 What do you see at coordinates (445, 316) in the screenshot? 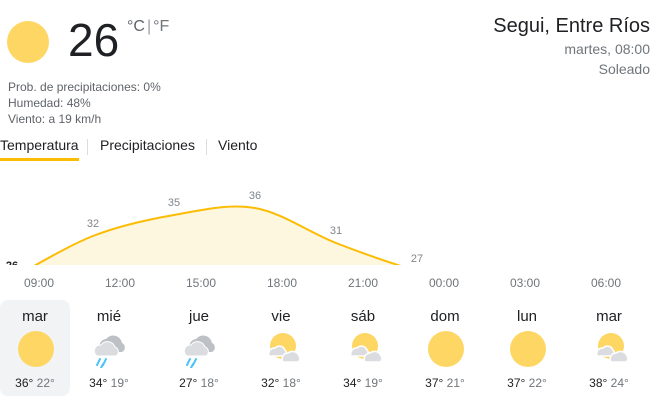
I see `day-name: dom` at bounding box center [445, 316].